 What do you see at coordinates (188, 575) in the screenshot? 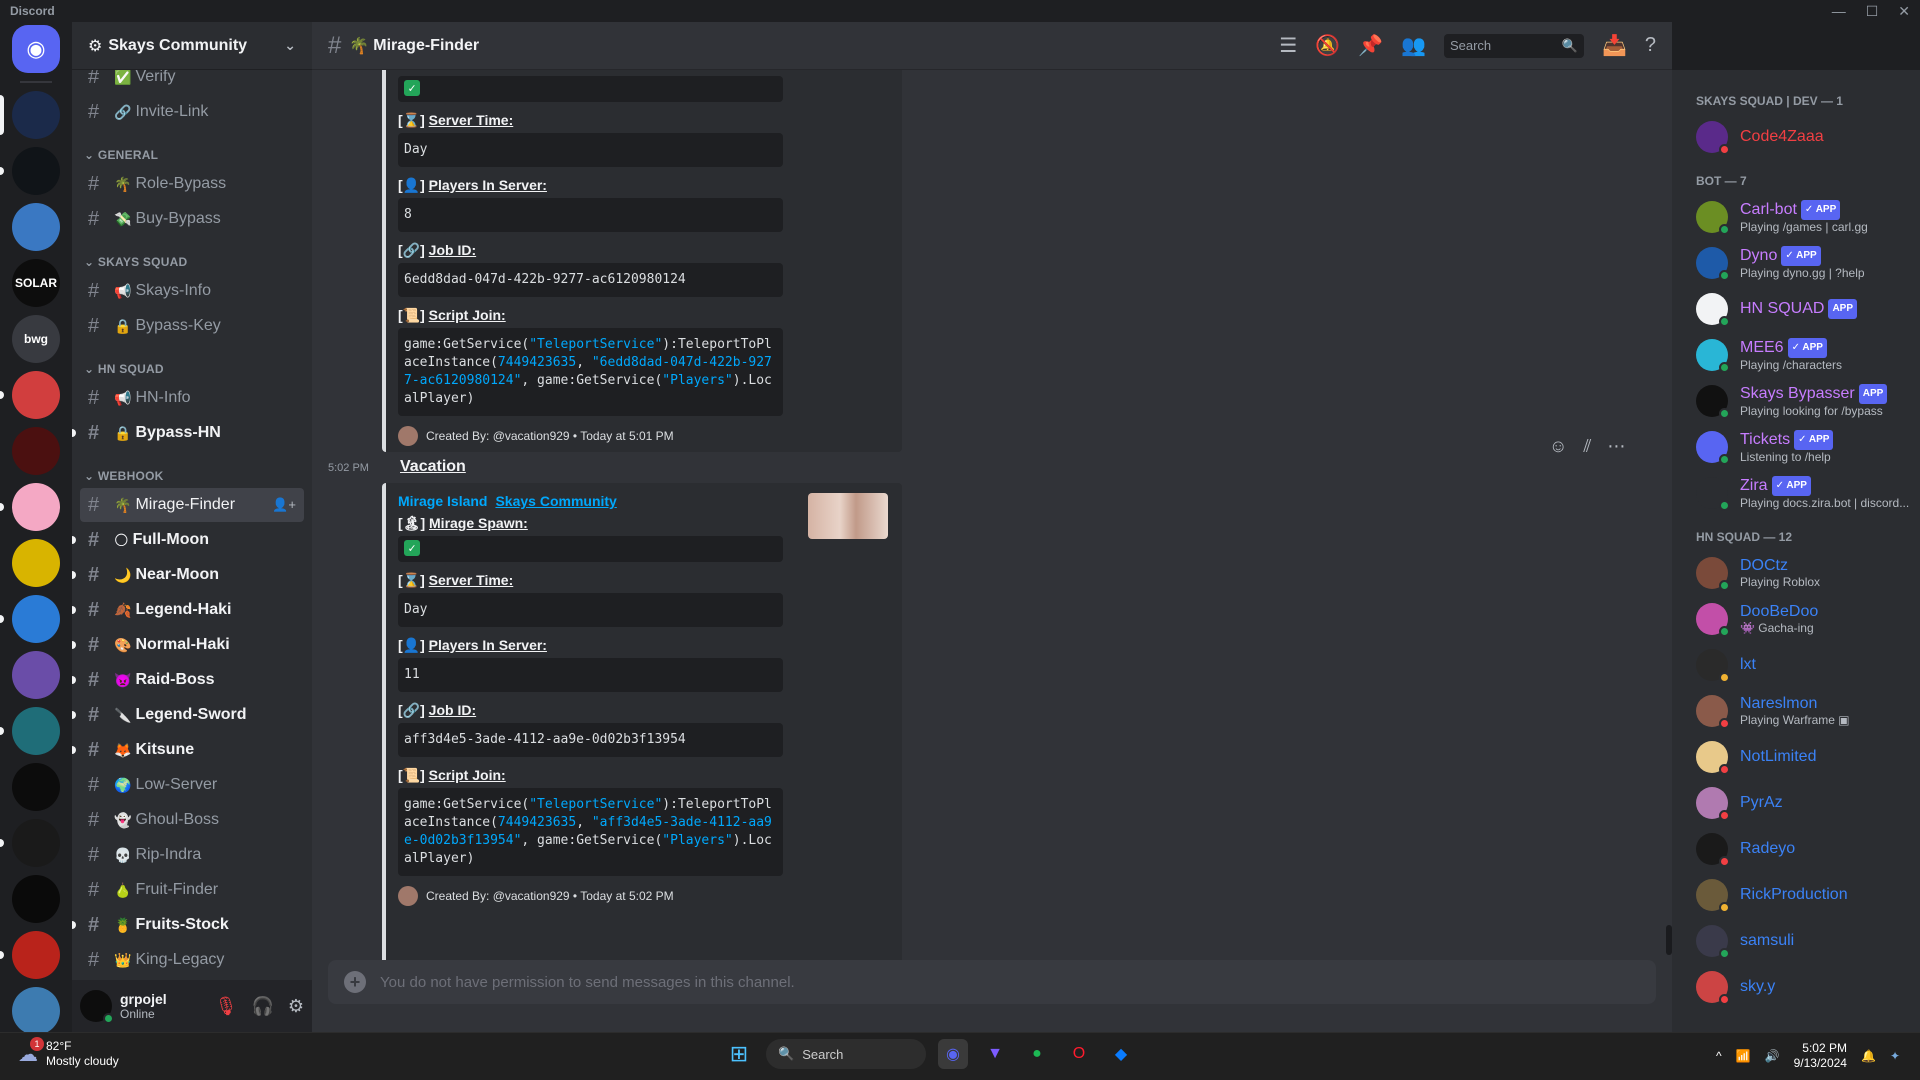
I see `channel-near-moon: # 🌙 Near-Moon` at bounding box center [188, 575].